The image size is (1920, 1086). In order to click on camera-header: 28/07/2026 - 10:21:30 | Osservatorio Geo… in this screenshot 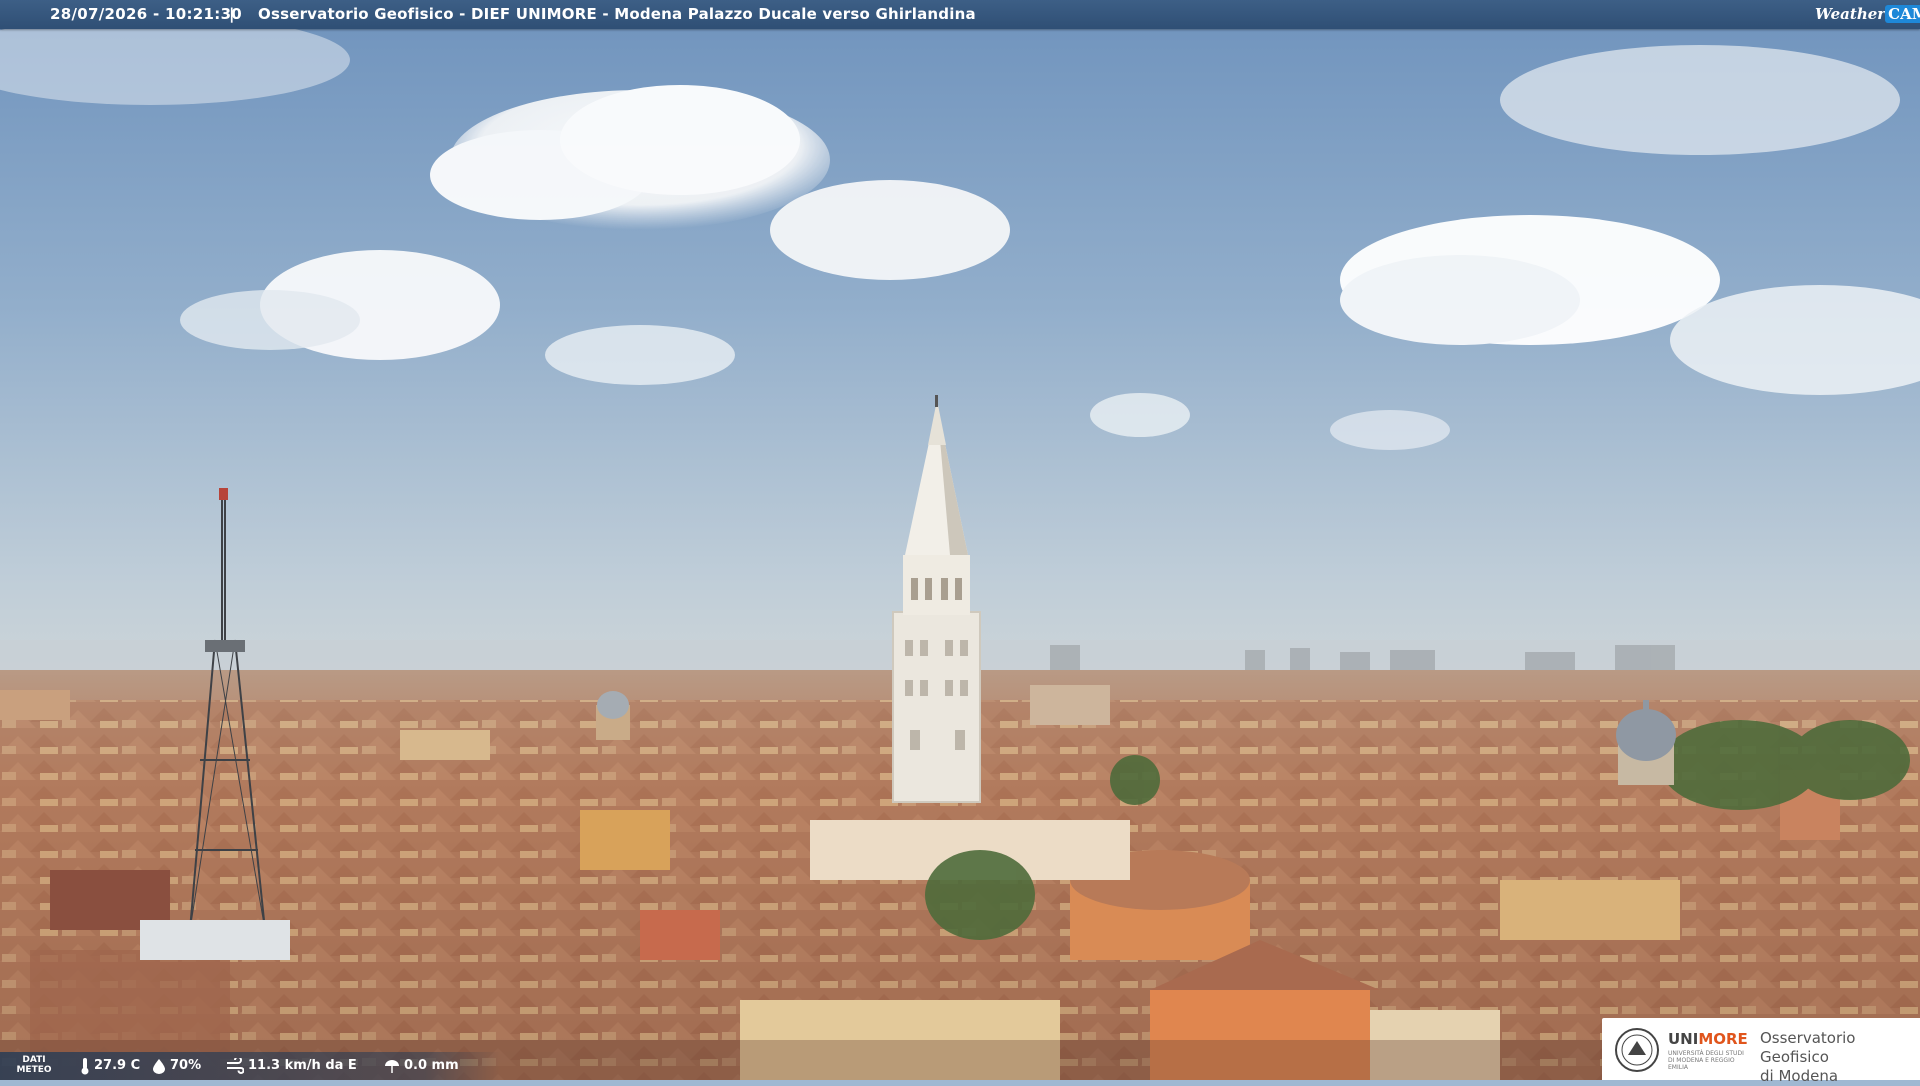, I will do `click(960, 14)`.